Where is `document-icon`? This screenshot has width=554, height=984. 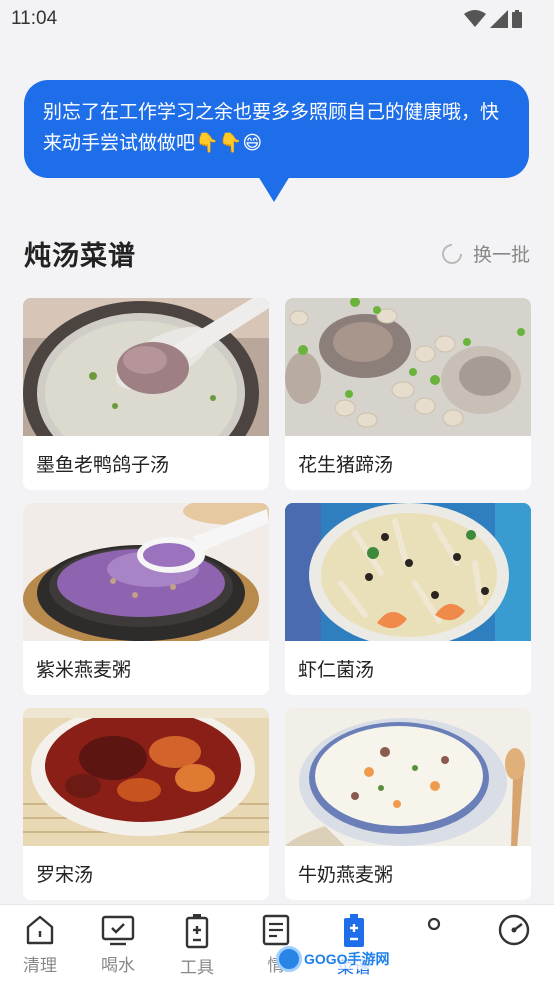 document-icon is located at coordinates (276, 930).